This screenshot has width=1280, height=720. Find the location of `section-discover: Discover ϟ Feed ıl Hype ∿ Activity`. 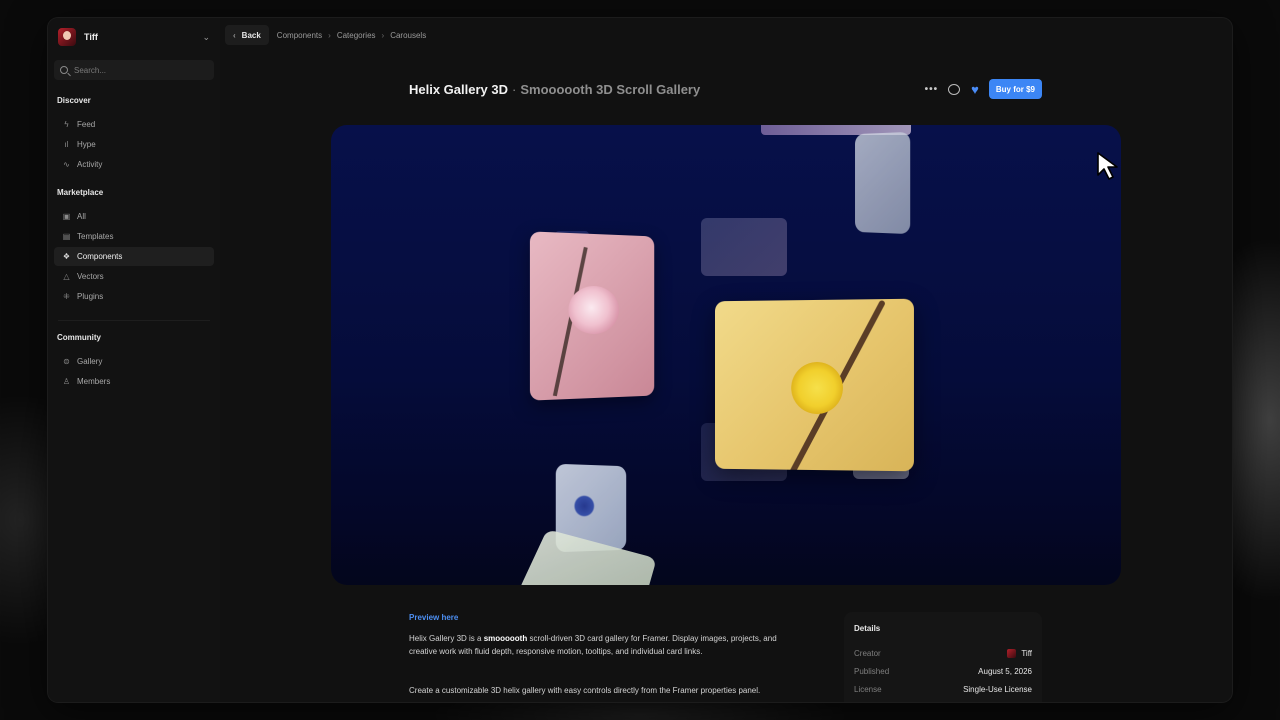

section-discover: Discover ϟ Feed ıl Hype ∿ Activity is located at coordinates (134, 135).